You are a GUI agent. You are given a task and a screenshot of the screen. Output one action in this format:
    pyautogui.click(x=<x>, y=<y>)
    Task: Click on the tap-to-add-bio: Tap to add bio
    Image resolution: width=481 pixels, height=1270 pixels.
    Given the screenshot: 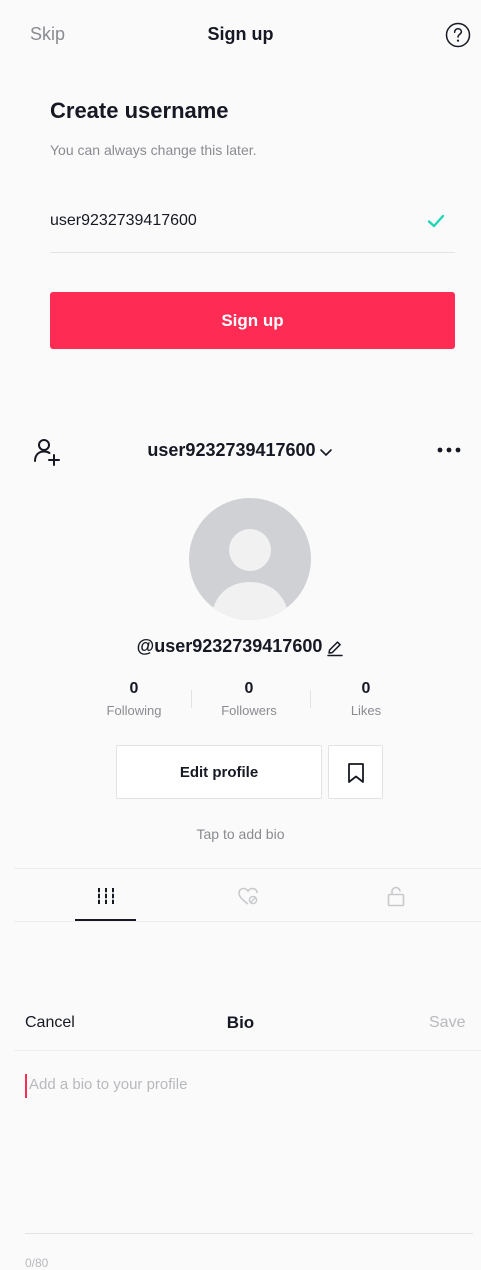 What is the action you would take?
    pyautogui.click(x=240, y=834)
    